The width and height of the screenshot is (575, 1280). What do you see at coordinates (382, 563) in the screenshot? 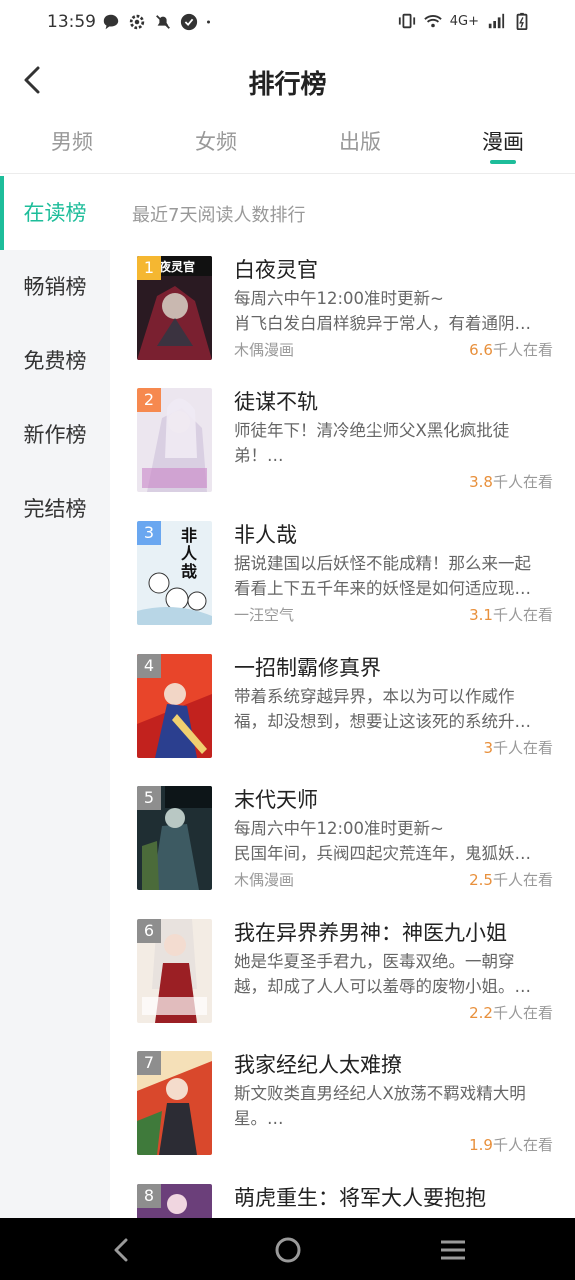
I see `description-line: 据说建国以后妖怪不能成精！那么来一起` at bounding box center [382, 563].